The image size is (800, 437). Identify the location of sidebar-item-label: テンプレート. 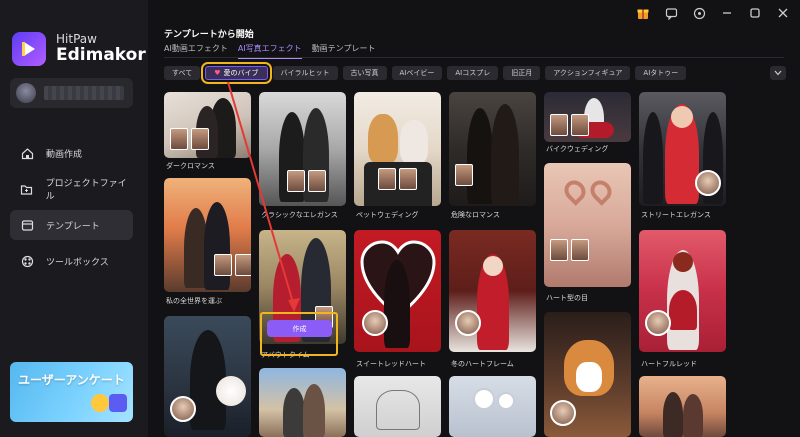
(73, 226).